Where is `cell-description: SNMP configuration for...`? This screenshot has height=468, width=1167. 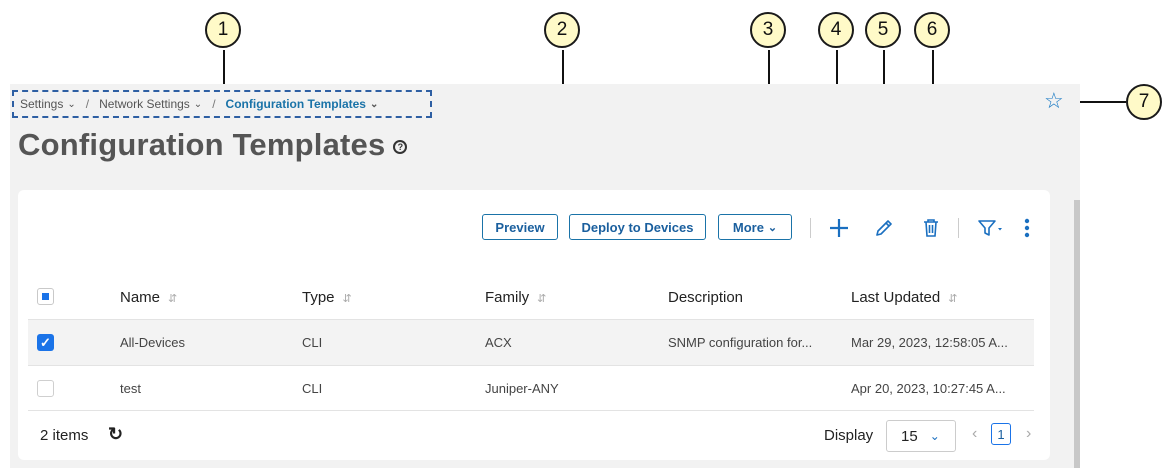 cell-description: SNMP configuration for... is located at coordinates (740, 342).